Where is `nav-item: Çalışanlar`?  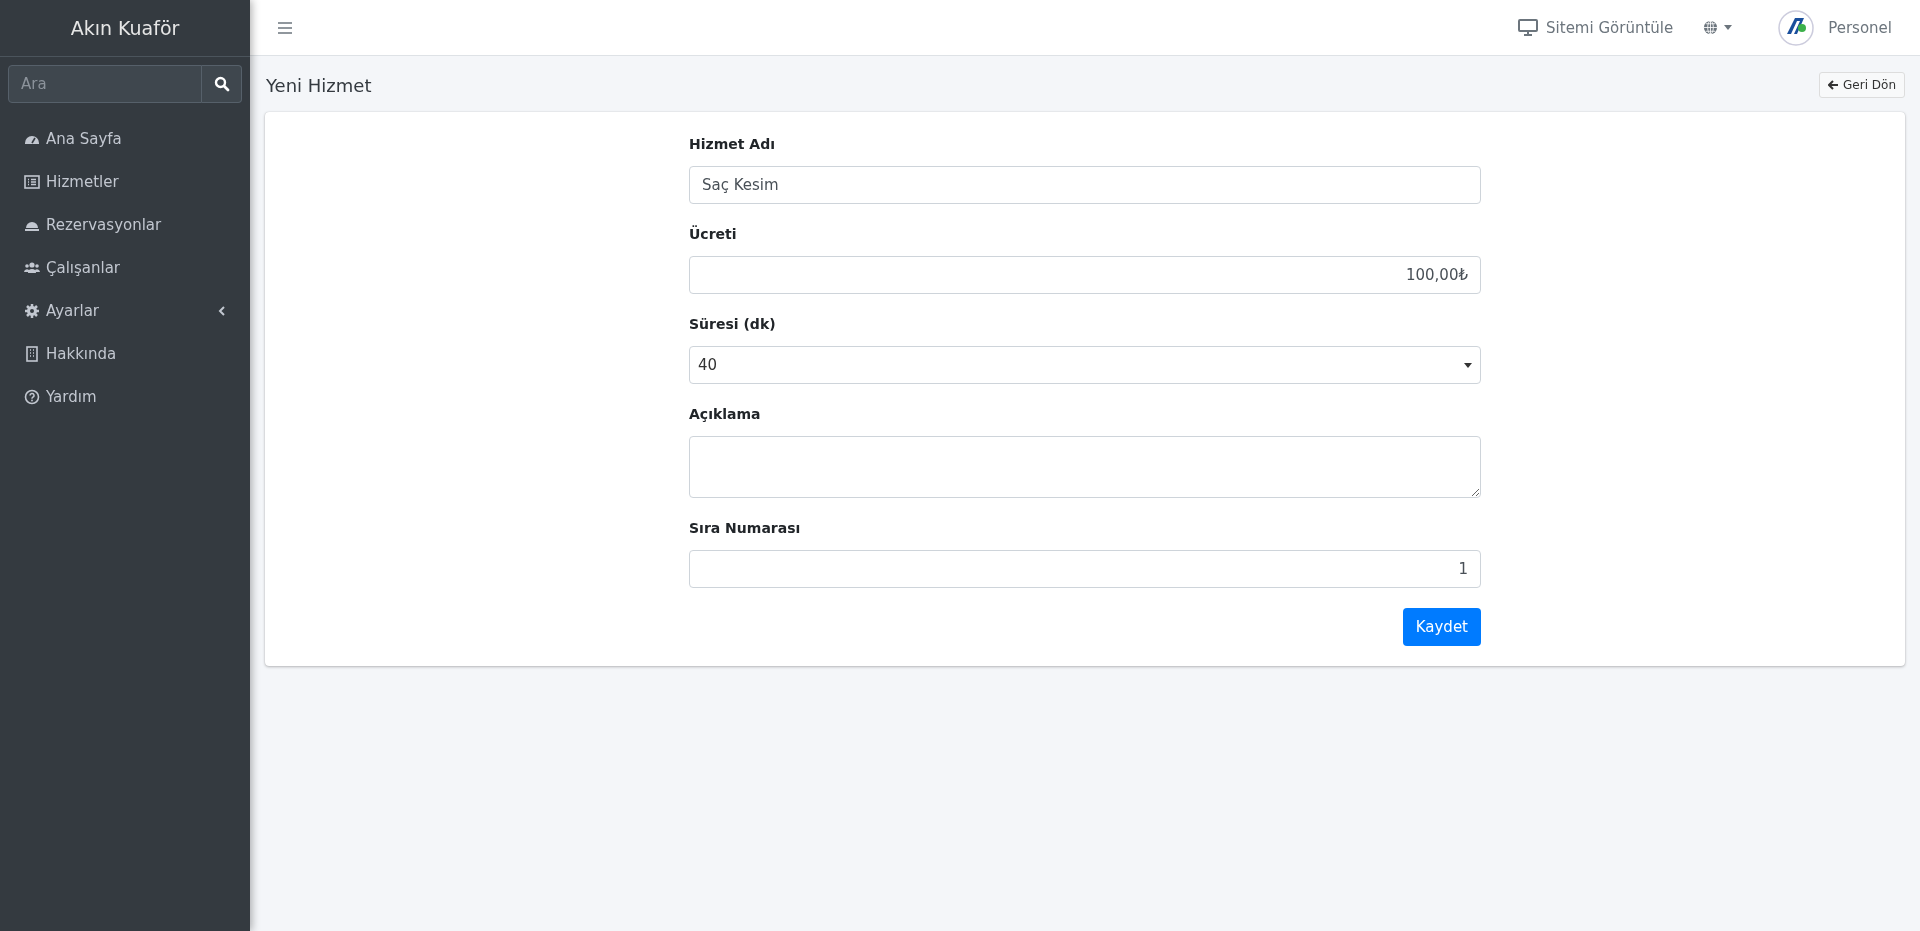
nav-item: Çalışanlar is located at coordinates (125, 267).